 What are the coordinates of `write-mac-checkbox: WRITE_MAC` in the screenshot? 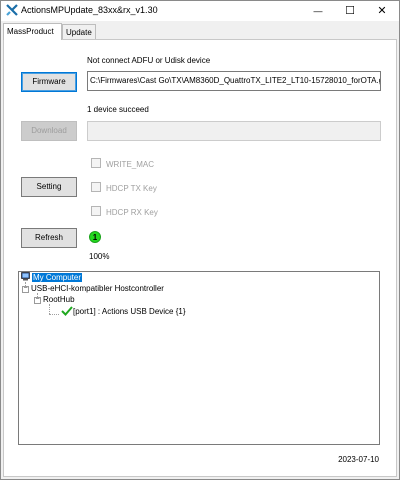 It's located at (122, 164).